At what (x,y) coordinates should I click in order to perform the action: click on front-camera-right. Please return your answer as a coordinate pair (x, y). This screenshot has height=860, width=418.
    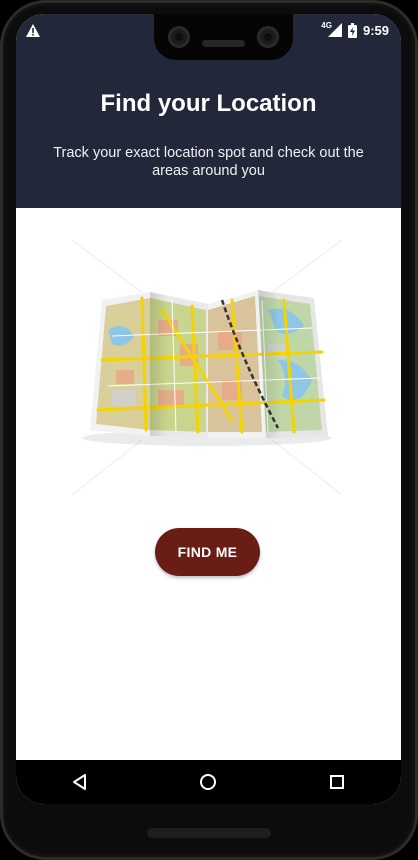
    Looking at the image, I should click on (268, 37).